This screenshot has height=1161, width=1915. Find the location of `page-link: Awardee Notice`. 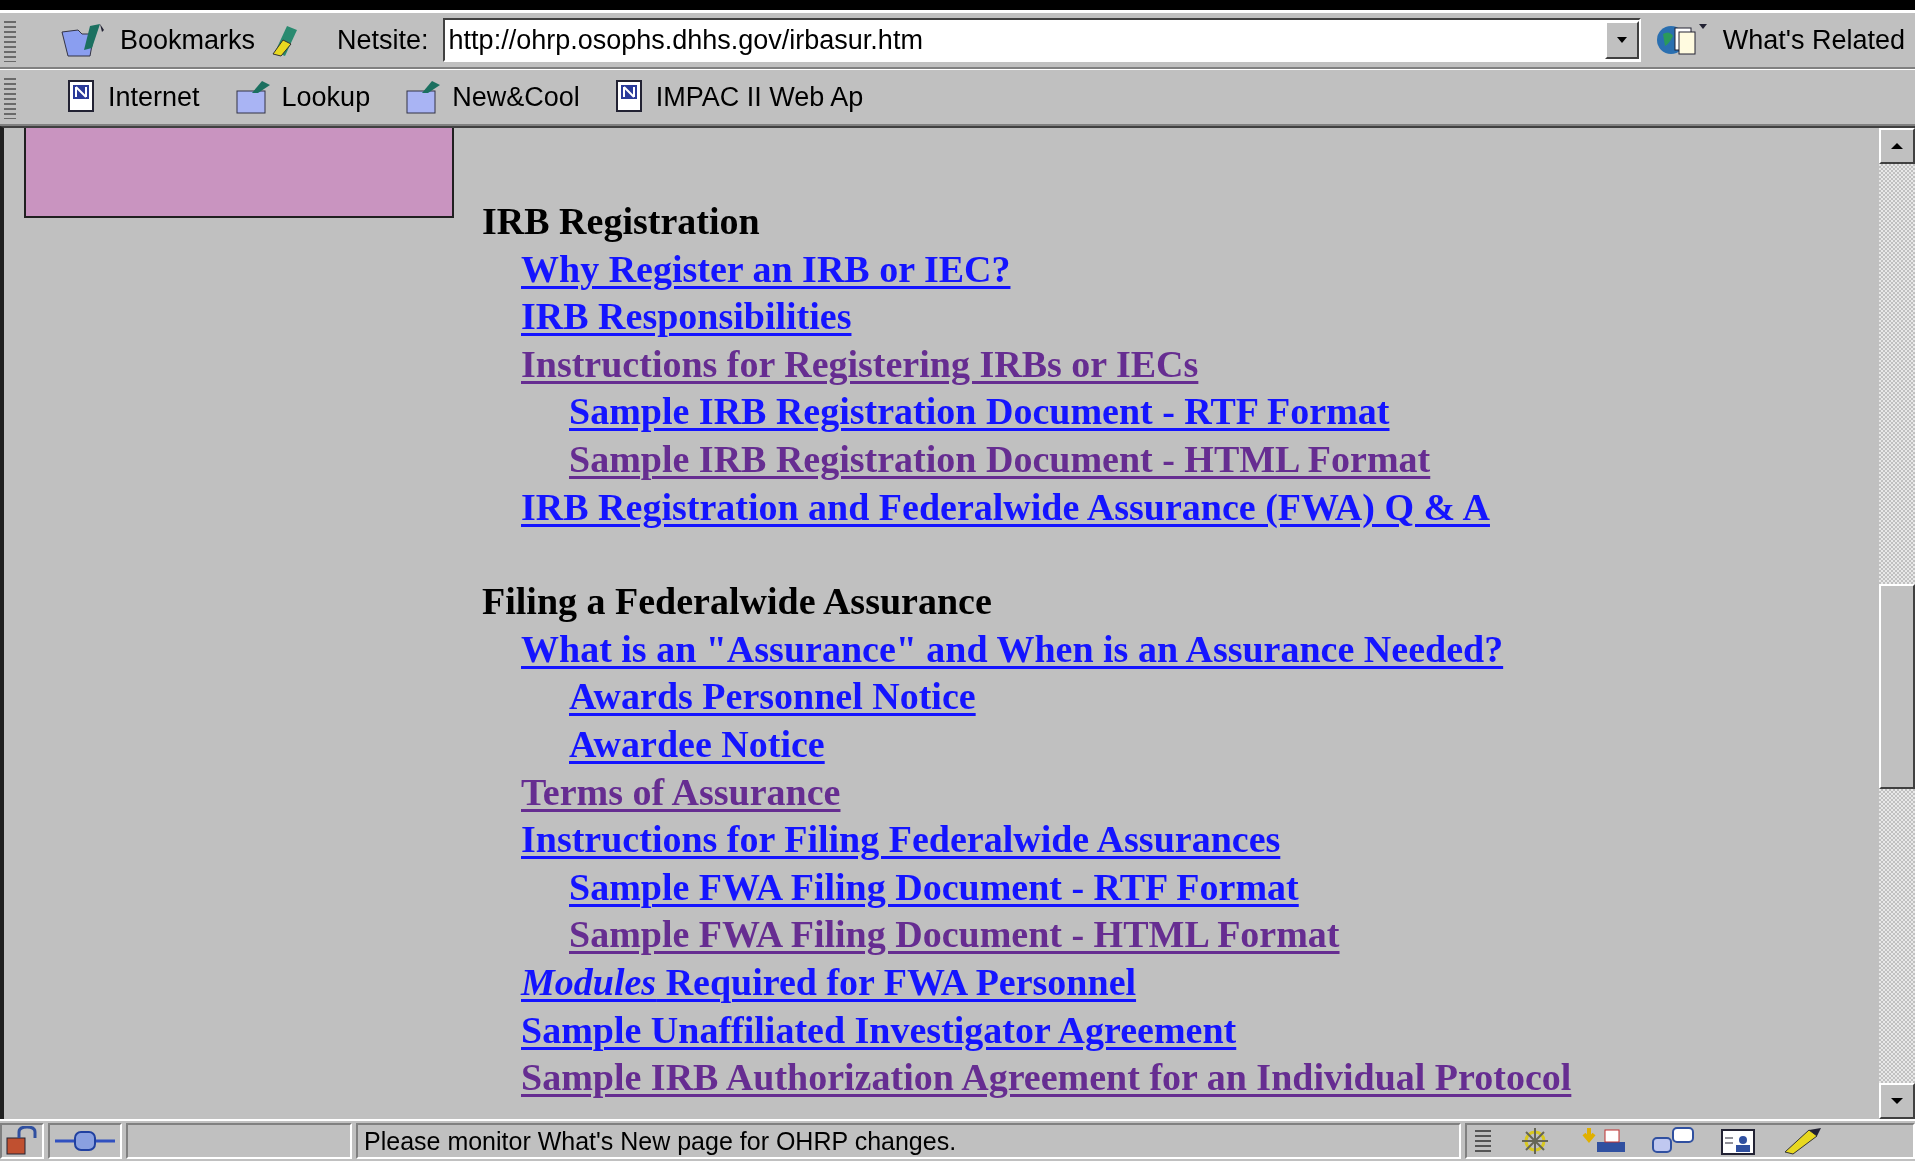

page-link: Awardee Notice is located at coordinates (697, 743).